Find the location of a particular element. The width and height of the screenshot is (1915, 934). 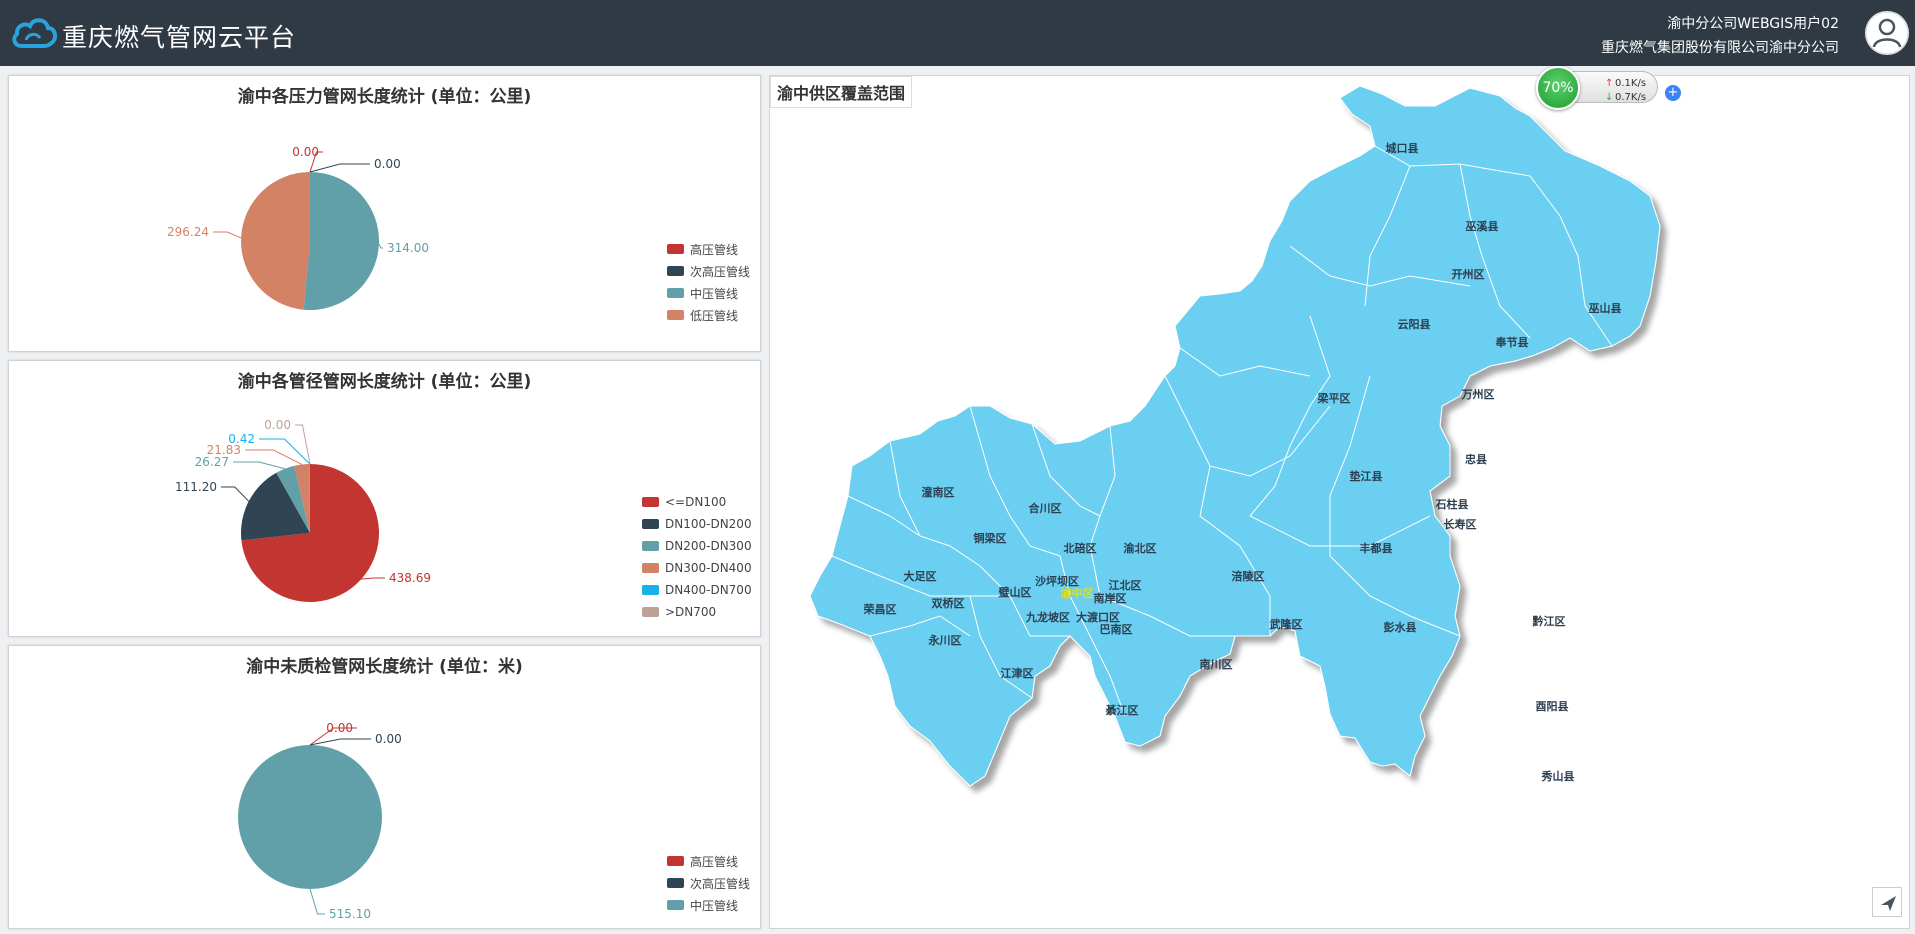

district-label: 九龙坡区 is located at coordinates (1047, 617).